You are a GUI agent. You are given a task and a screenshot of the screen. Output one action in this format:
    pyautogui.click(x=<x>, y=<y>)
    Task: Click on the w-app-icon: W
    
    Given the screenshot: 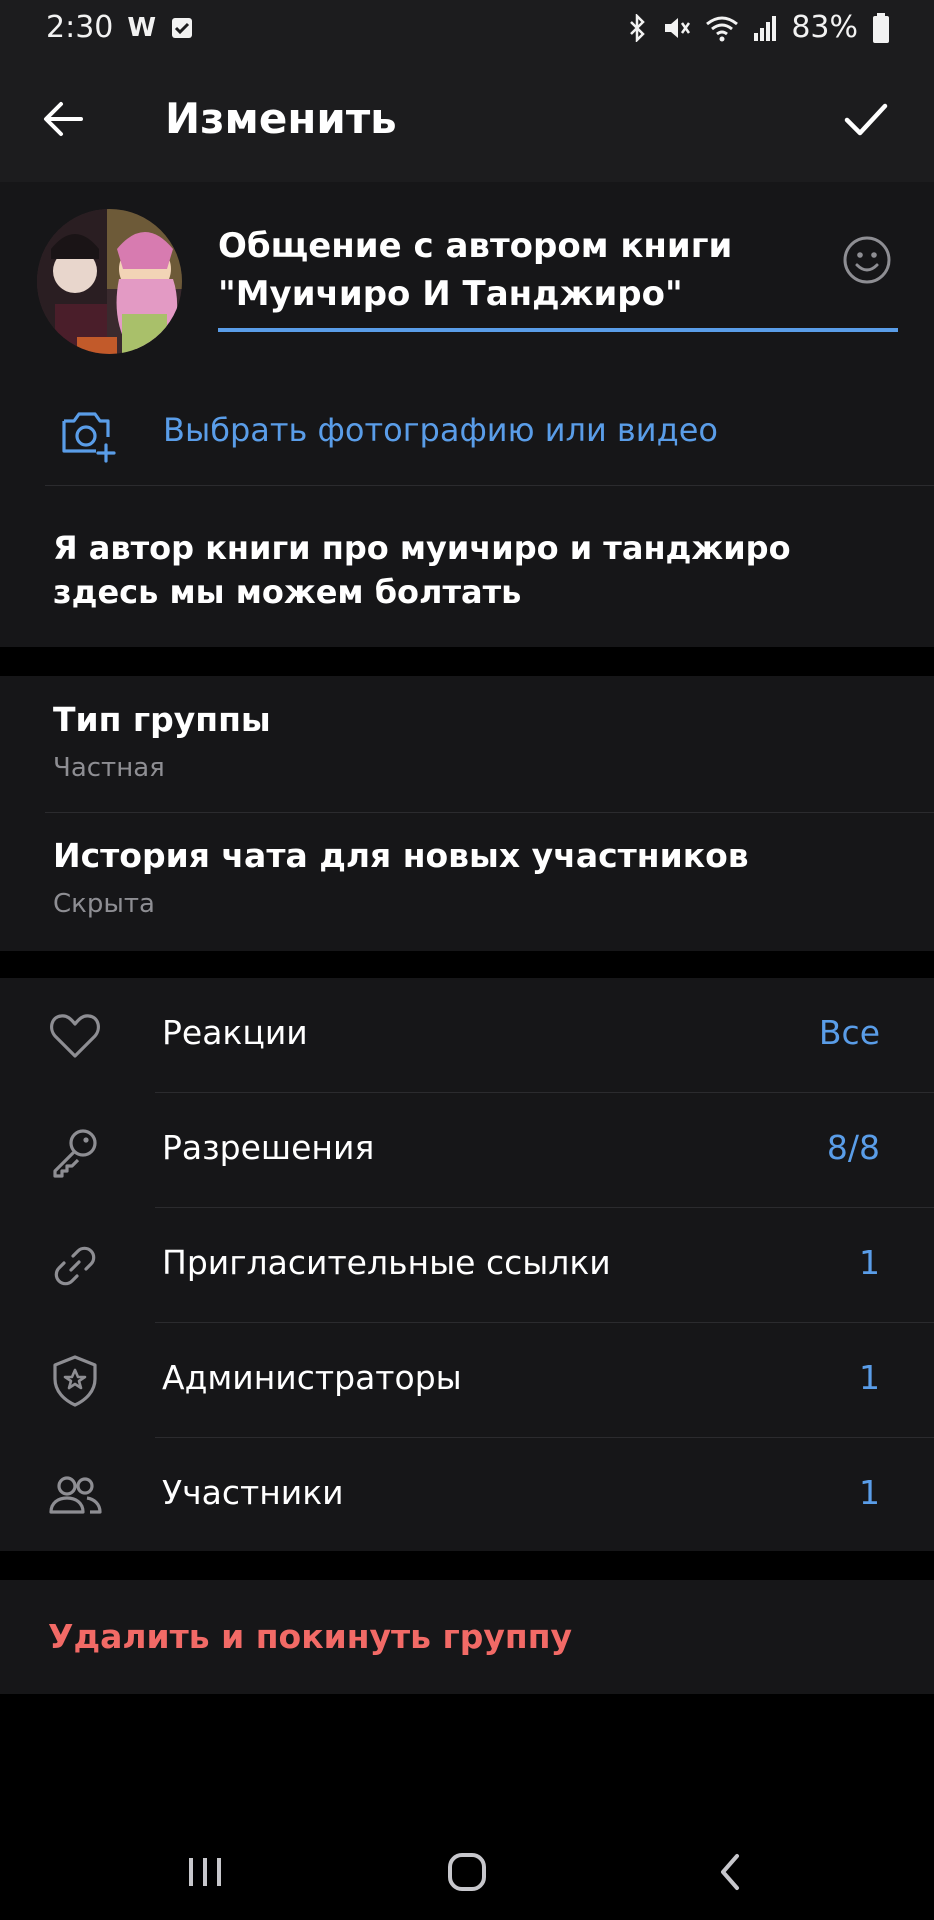 What is the action you would take?
    pyautogui.click(x=142, y=27)
    